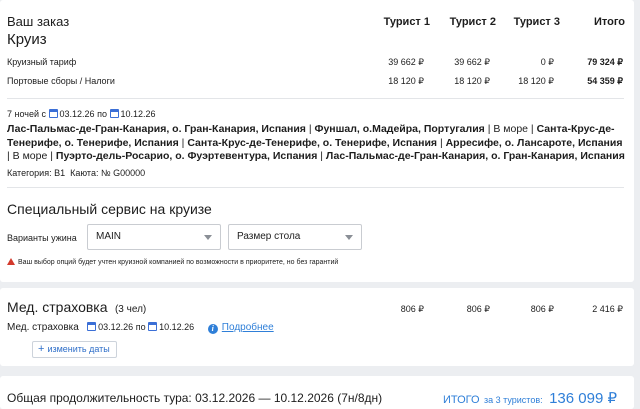  What do you see at coordinates (42, 238) in the screenshot?
I see `dinner-label: Варианты ужина` at bounding box center [42, 238].